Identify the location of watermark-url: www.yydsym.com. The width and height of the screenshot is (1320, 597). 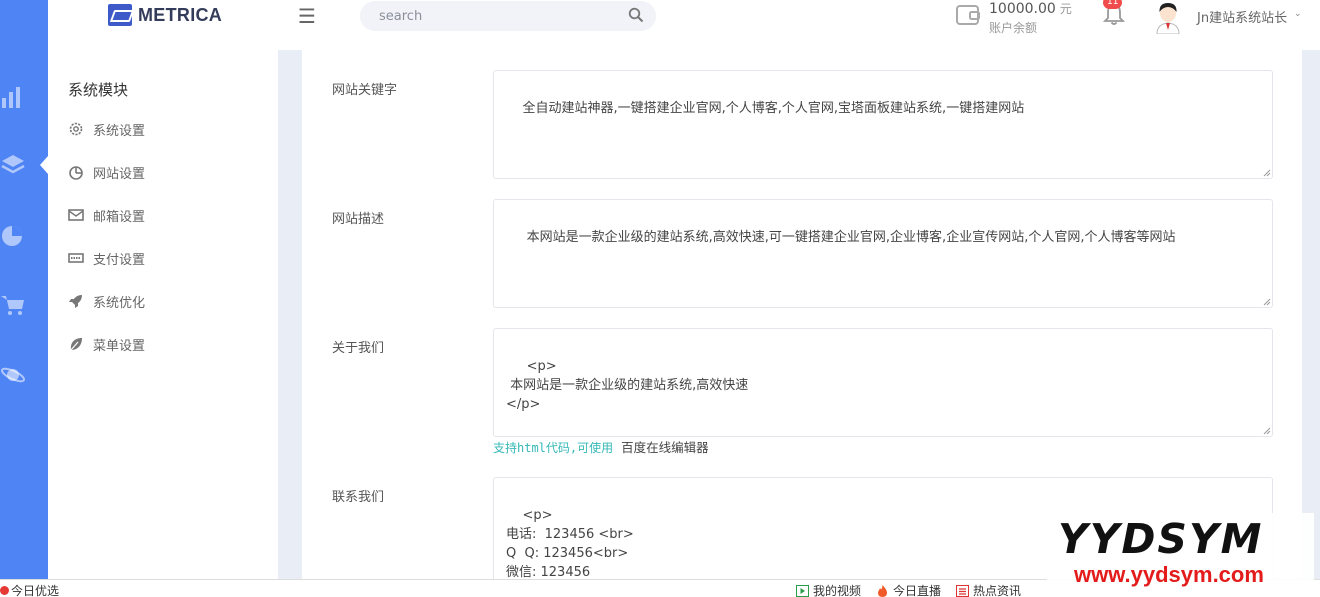
(1169, 574).